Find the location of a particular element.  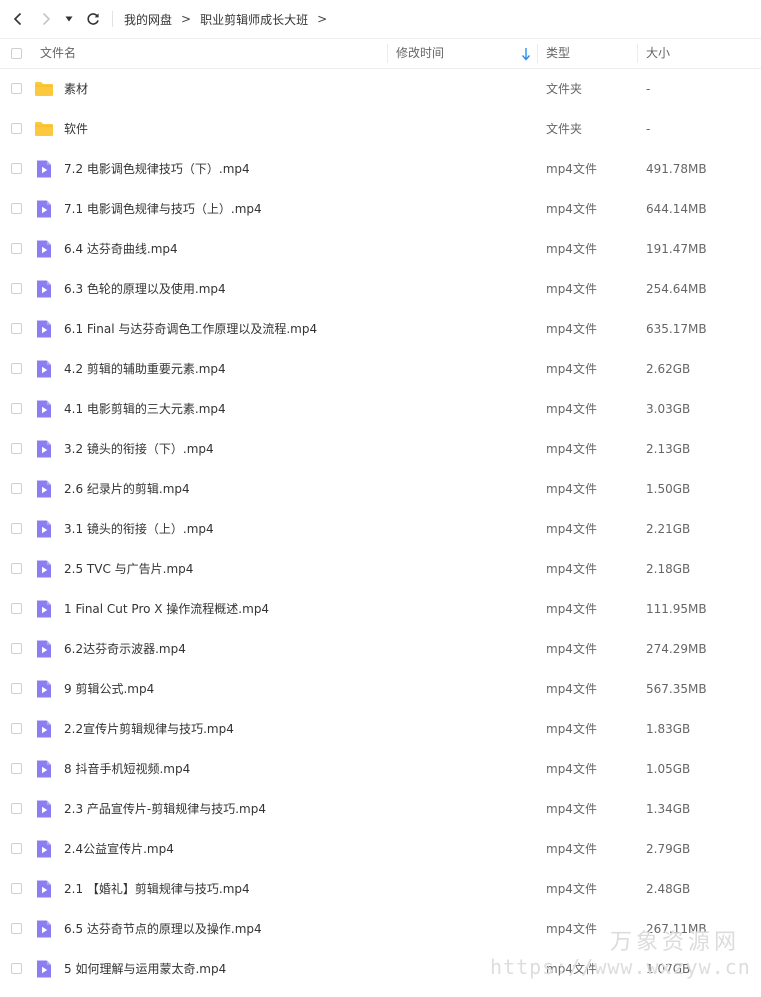

file-name: 4.1 电影剪辑的三大元素.mp4 is located at coordinates (145, 409).